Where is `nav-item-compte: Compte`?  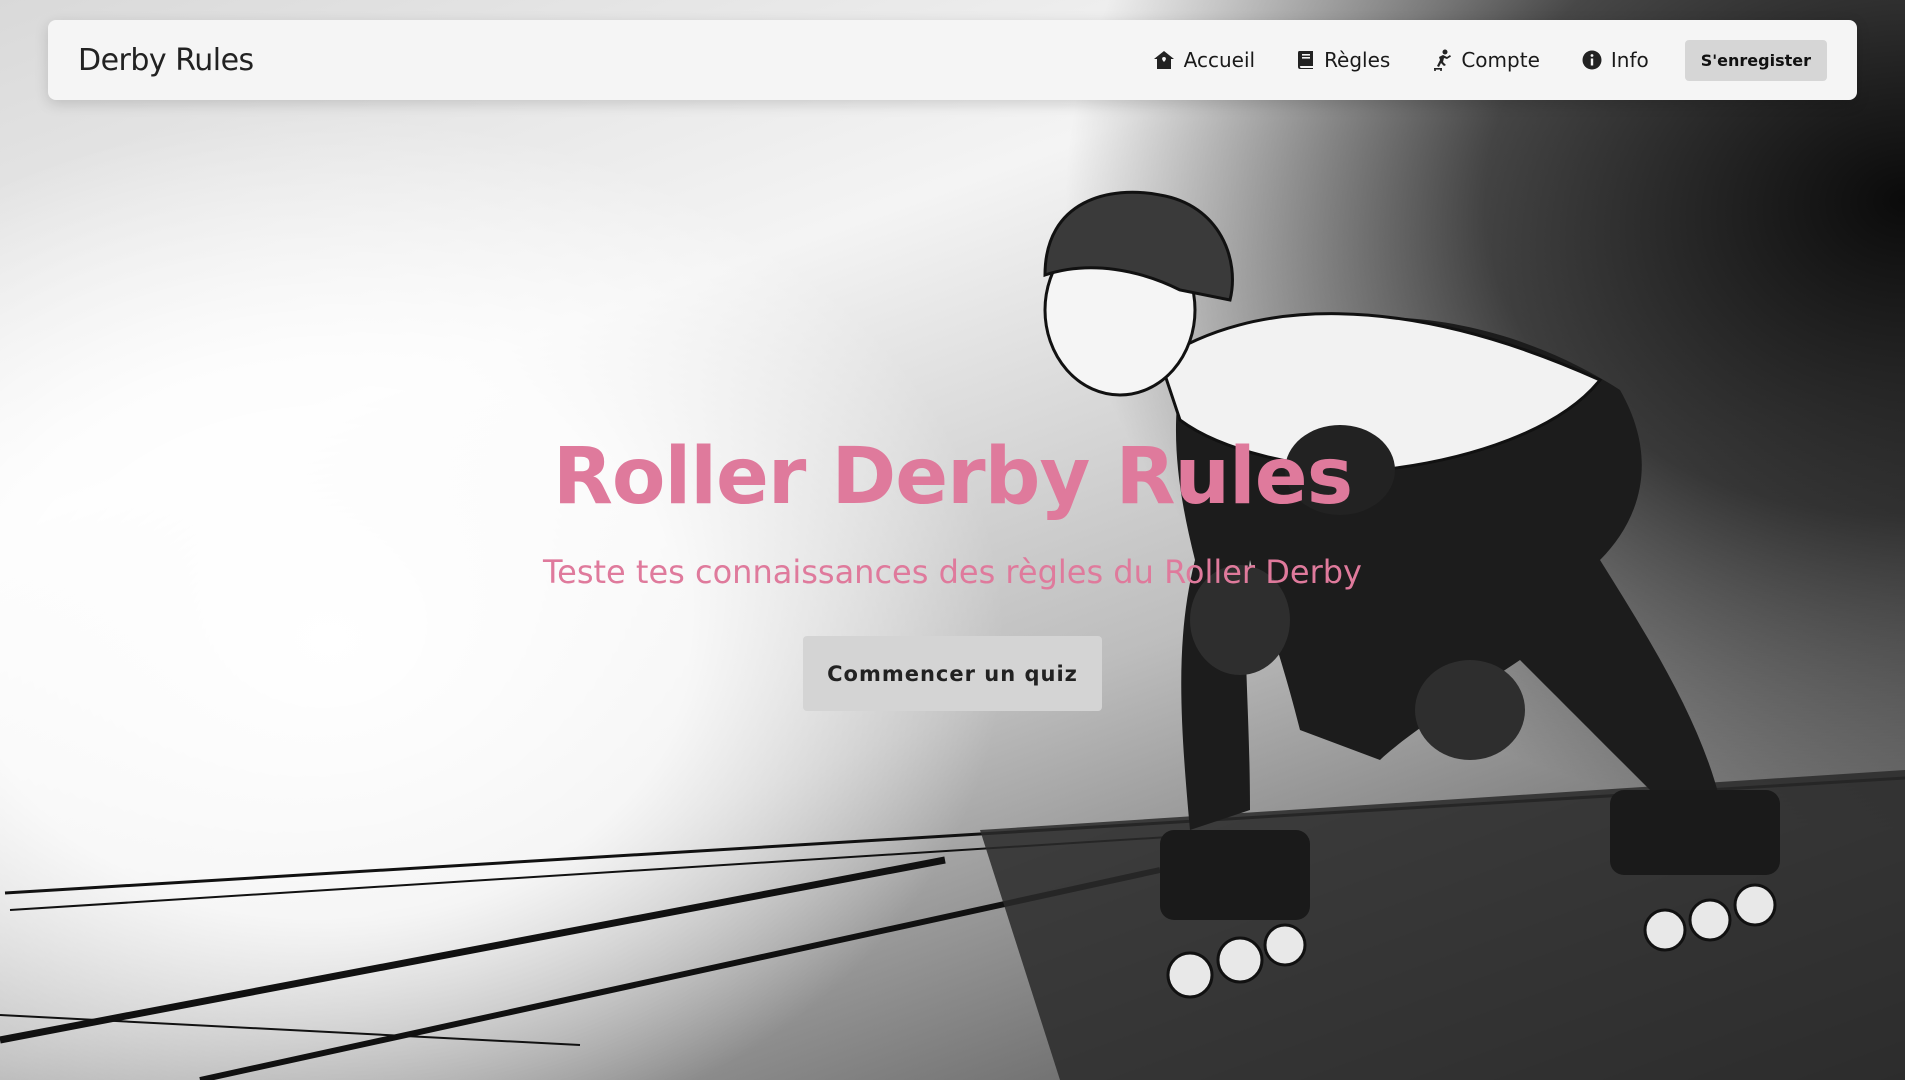
nav-item-compte: Compte is located at coordinates (1486, 60).